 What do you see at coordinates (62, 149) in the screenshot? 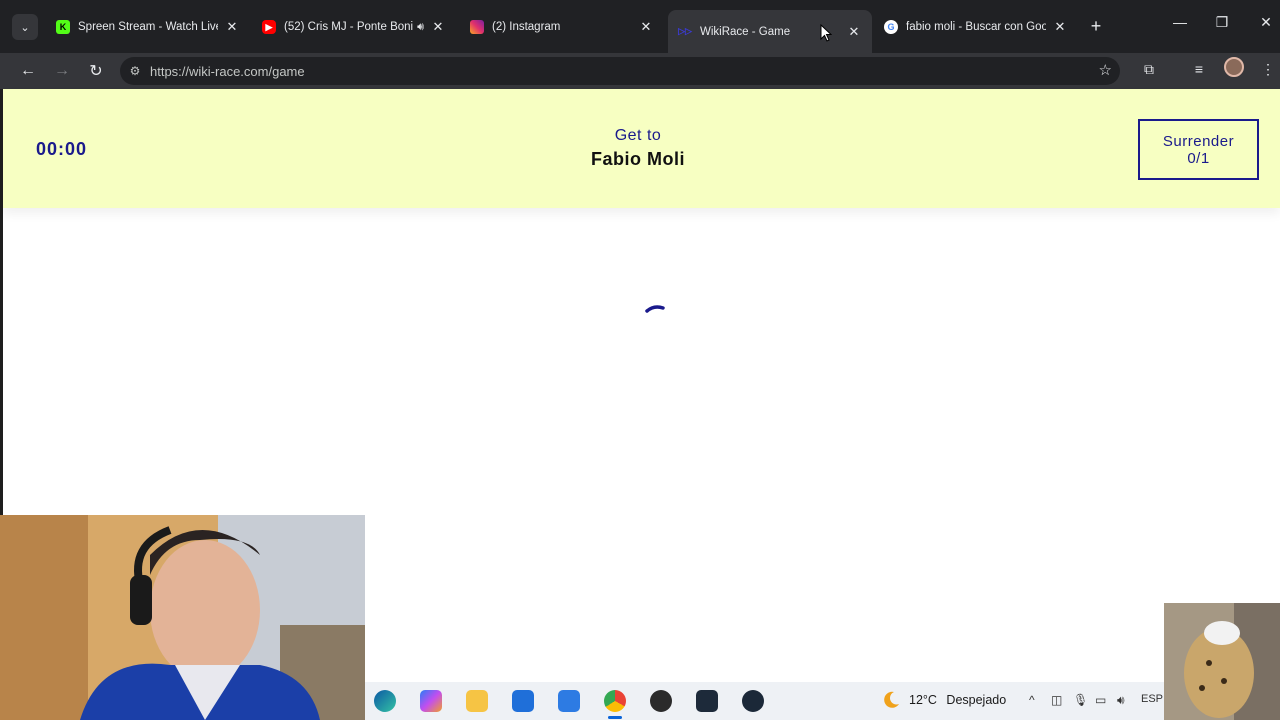
I see `timer: 00:00` at bounding box center [62, 149].